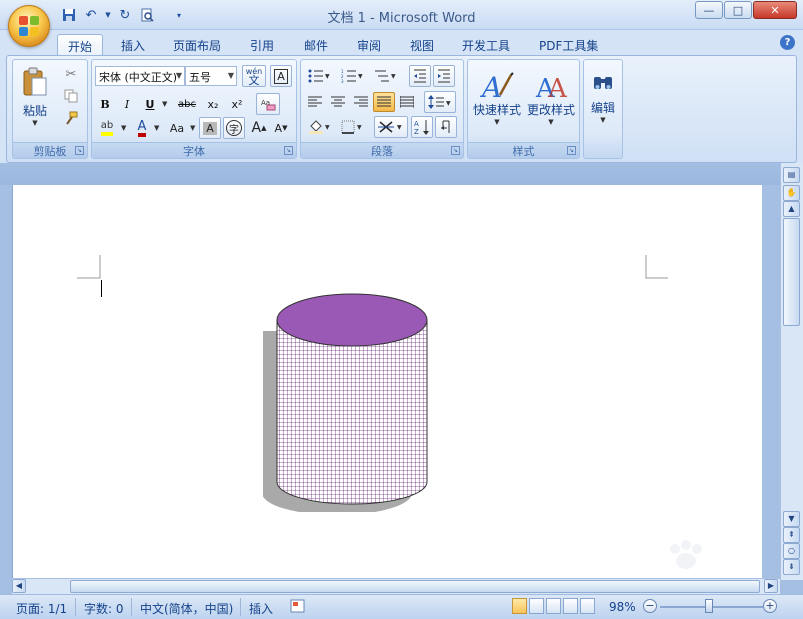  Describe the element at coordinates (791, 175) in the screenshot. I see `ruler-toggle-icon: ▤` at that location.